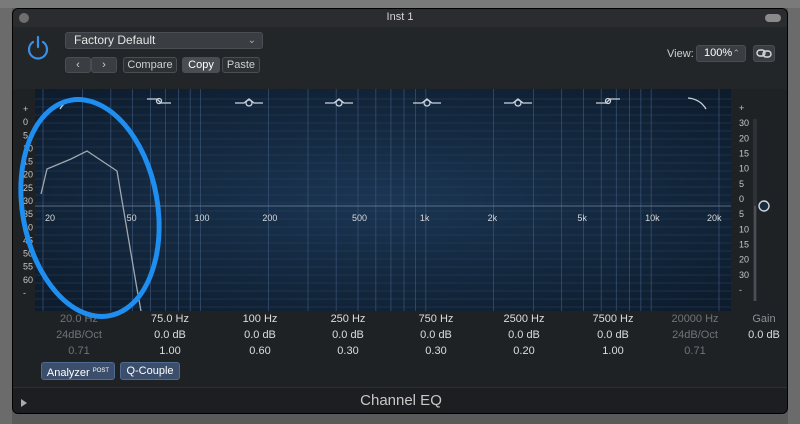  What do you see at coordinates (150, 65) in the screenshot?
I see `compare-button: Compare` at bounding box center [150, 65].